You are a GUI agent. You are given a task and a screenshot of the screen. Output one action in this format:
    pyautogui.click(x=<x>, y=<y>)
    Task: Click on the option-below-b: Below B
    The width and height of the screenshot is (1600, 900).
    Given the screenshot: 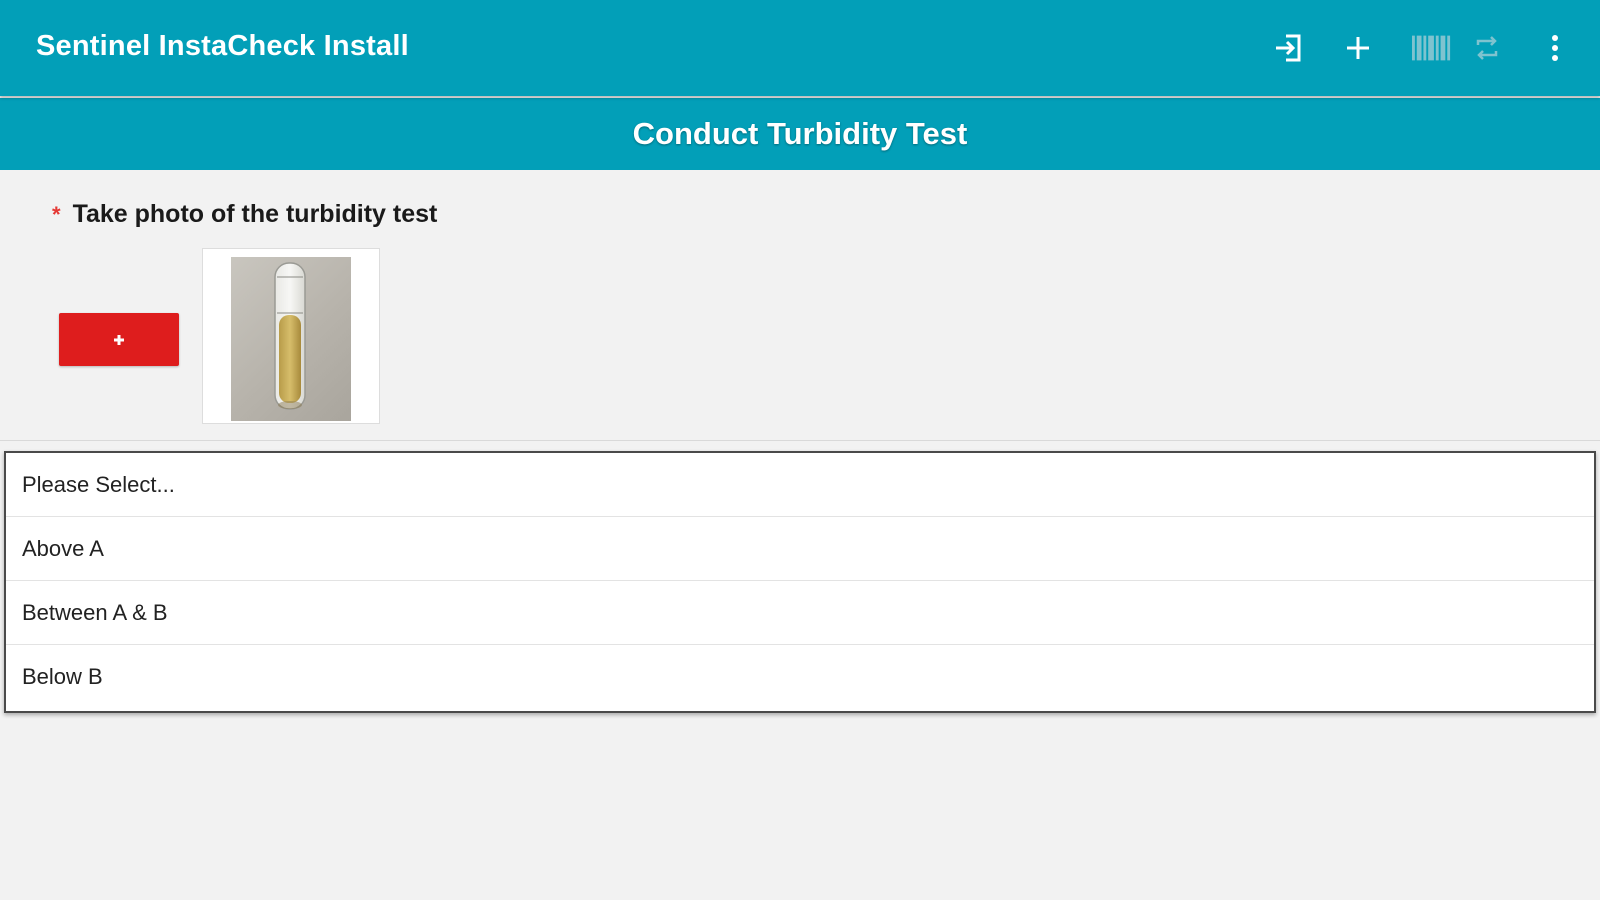 What is the action you would take?
    pyautogui.click(x=800, y=677)
    